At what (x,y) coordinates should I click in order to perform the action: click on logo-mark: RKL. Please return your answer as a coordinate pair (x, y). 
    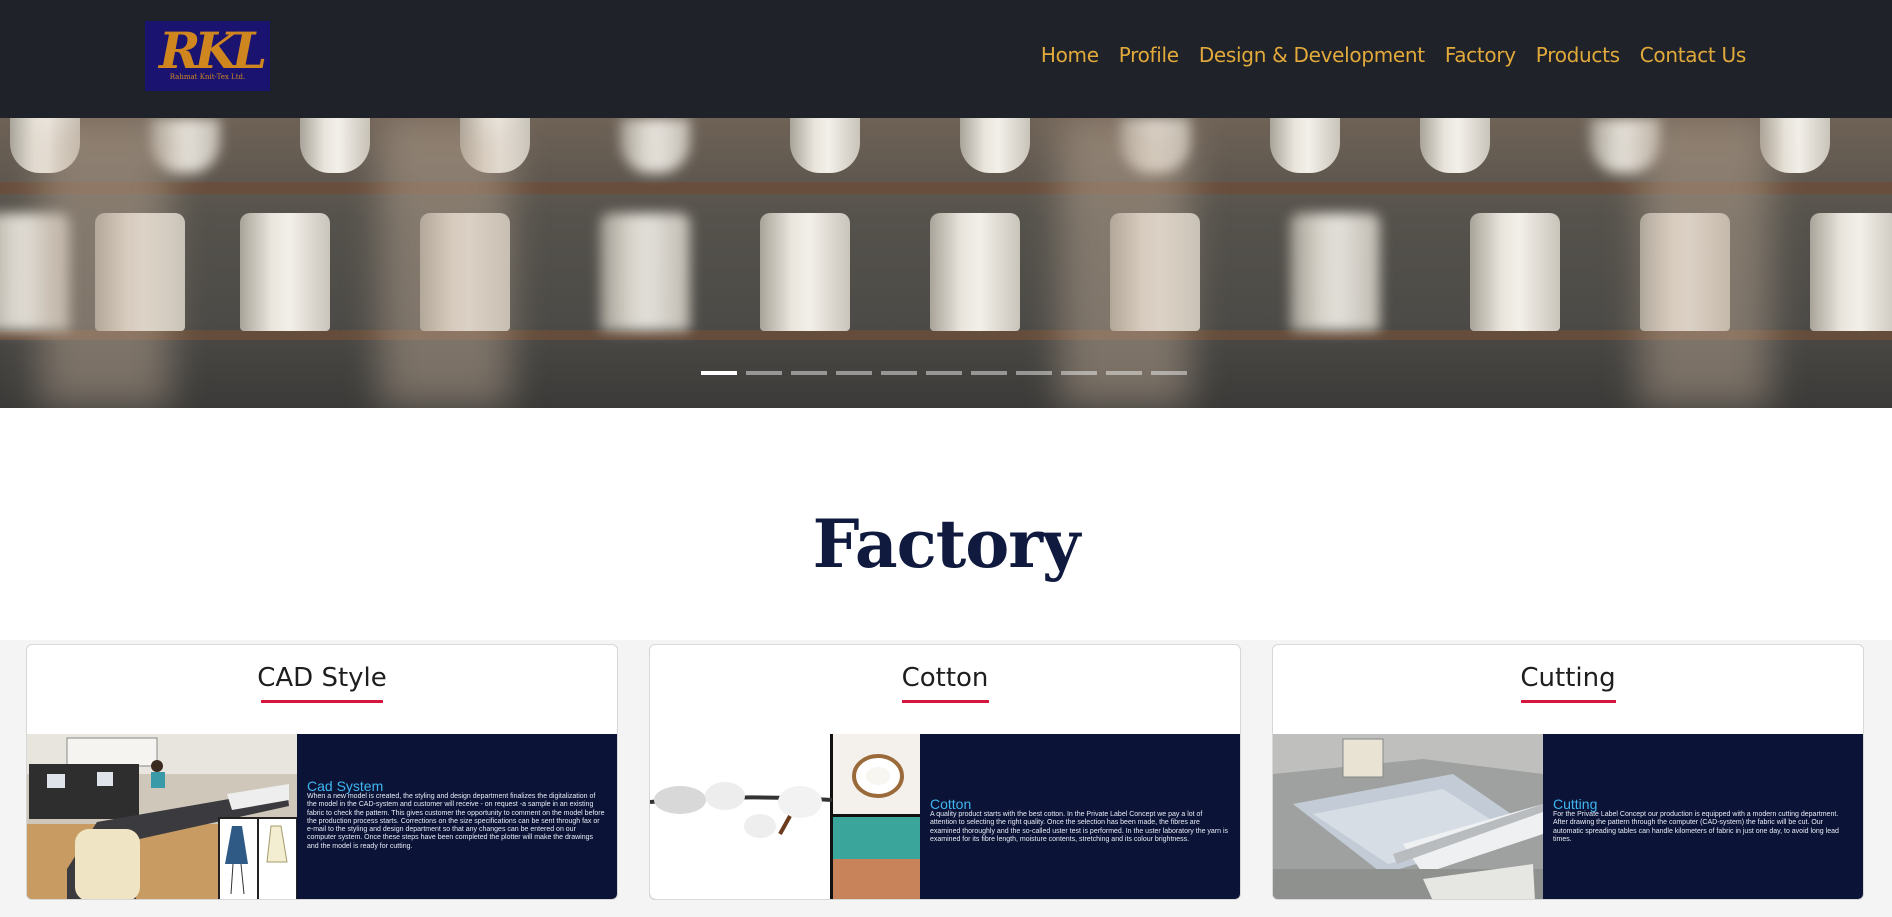
    Looking at the image, I should click on (213, 50).